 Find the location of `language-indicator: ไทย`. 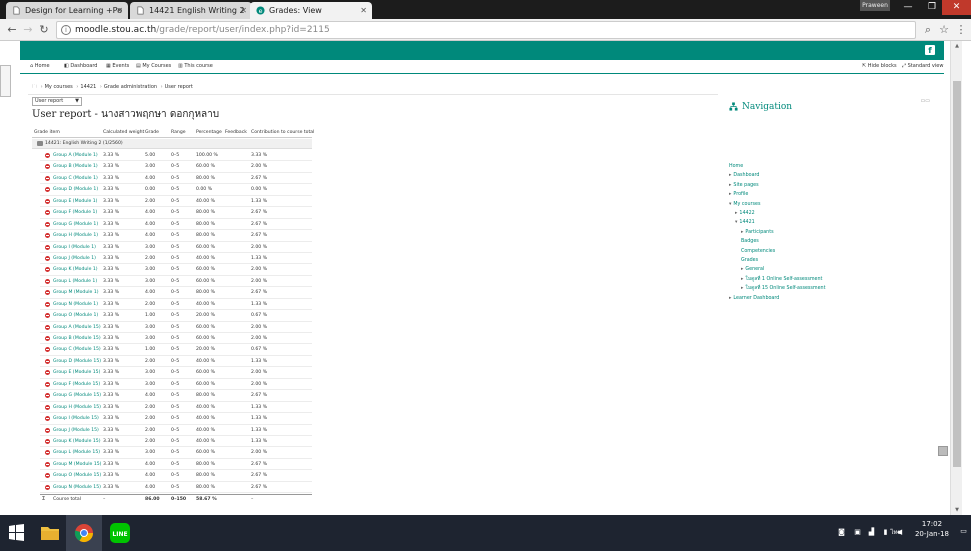

language-indicator: ไทย is located at coordinates (896, 532).